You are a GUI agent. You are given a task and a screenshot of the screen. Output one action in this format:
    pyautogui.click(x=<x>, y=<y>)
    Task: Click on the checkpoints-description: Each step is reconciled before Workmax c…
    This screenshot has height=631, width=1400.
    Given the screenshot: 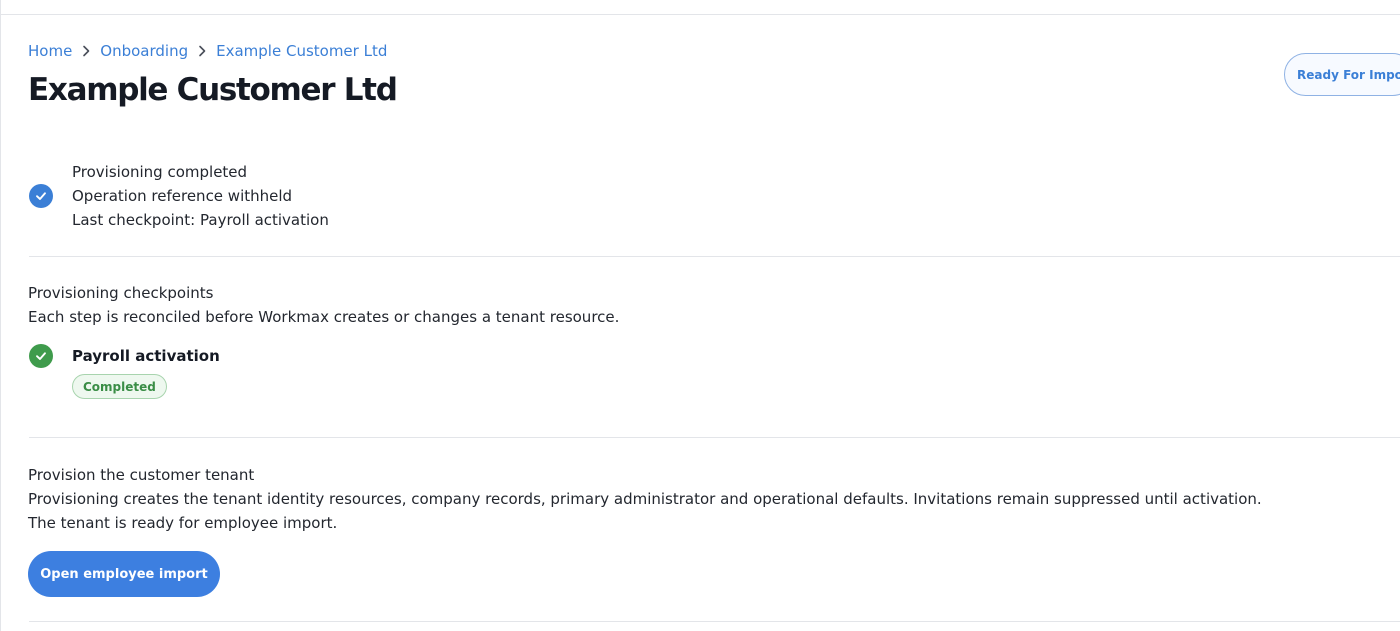 What is the action you would take?
    pyautogui.click(x=324, y=317)
    